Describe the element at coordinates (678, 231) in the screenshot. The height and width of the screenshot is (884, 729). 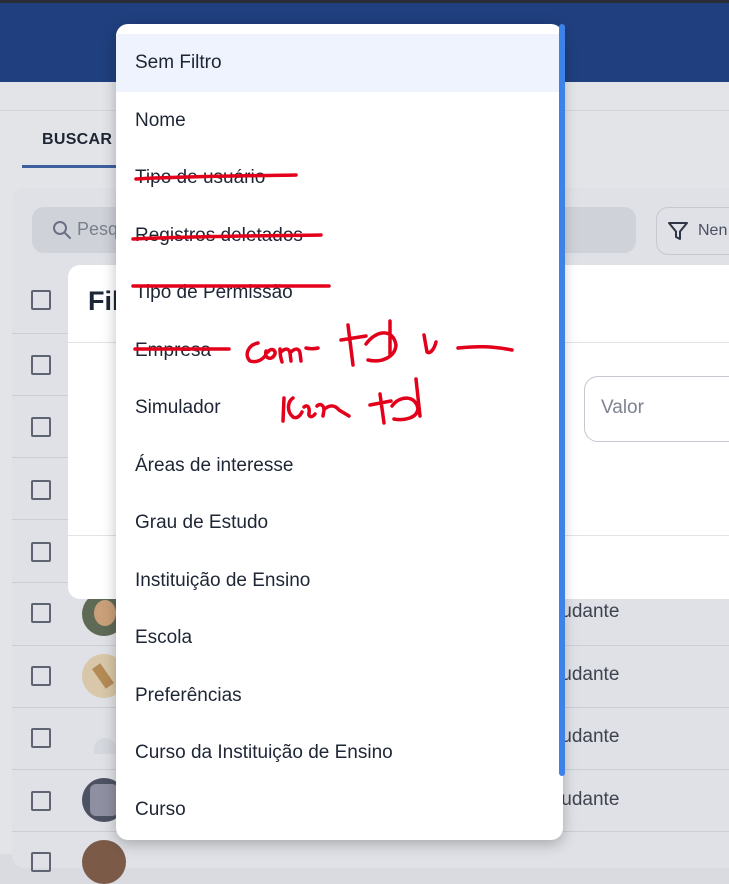
I see `filter-icon` at that location.